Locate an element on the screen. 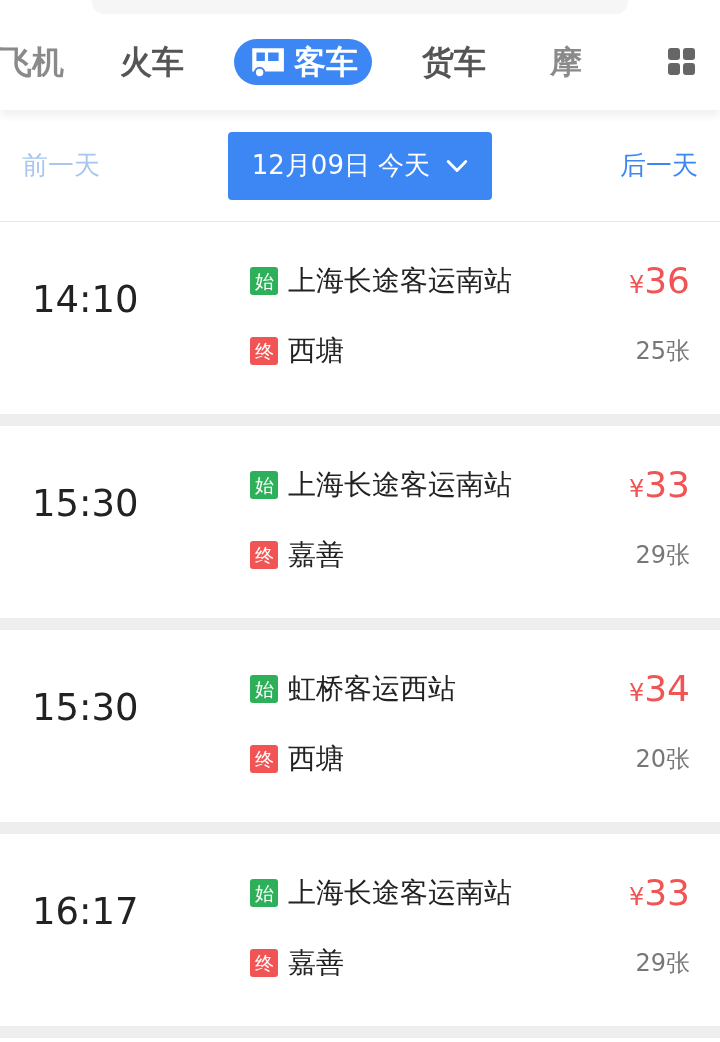 This screenshot has width=720, height=1042. departure-time: 16:17 is located at coordinates (86, 912).